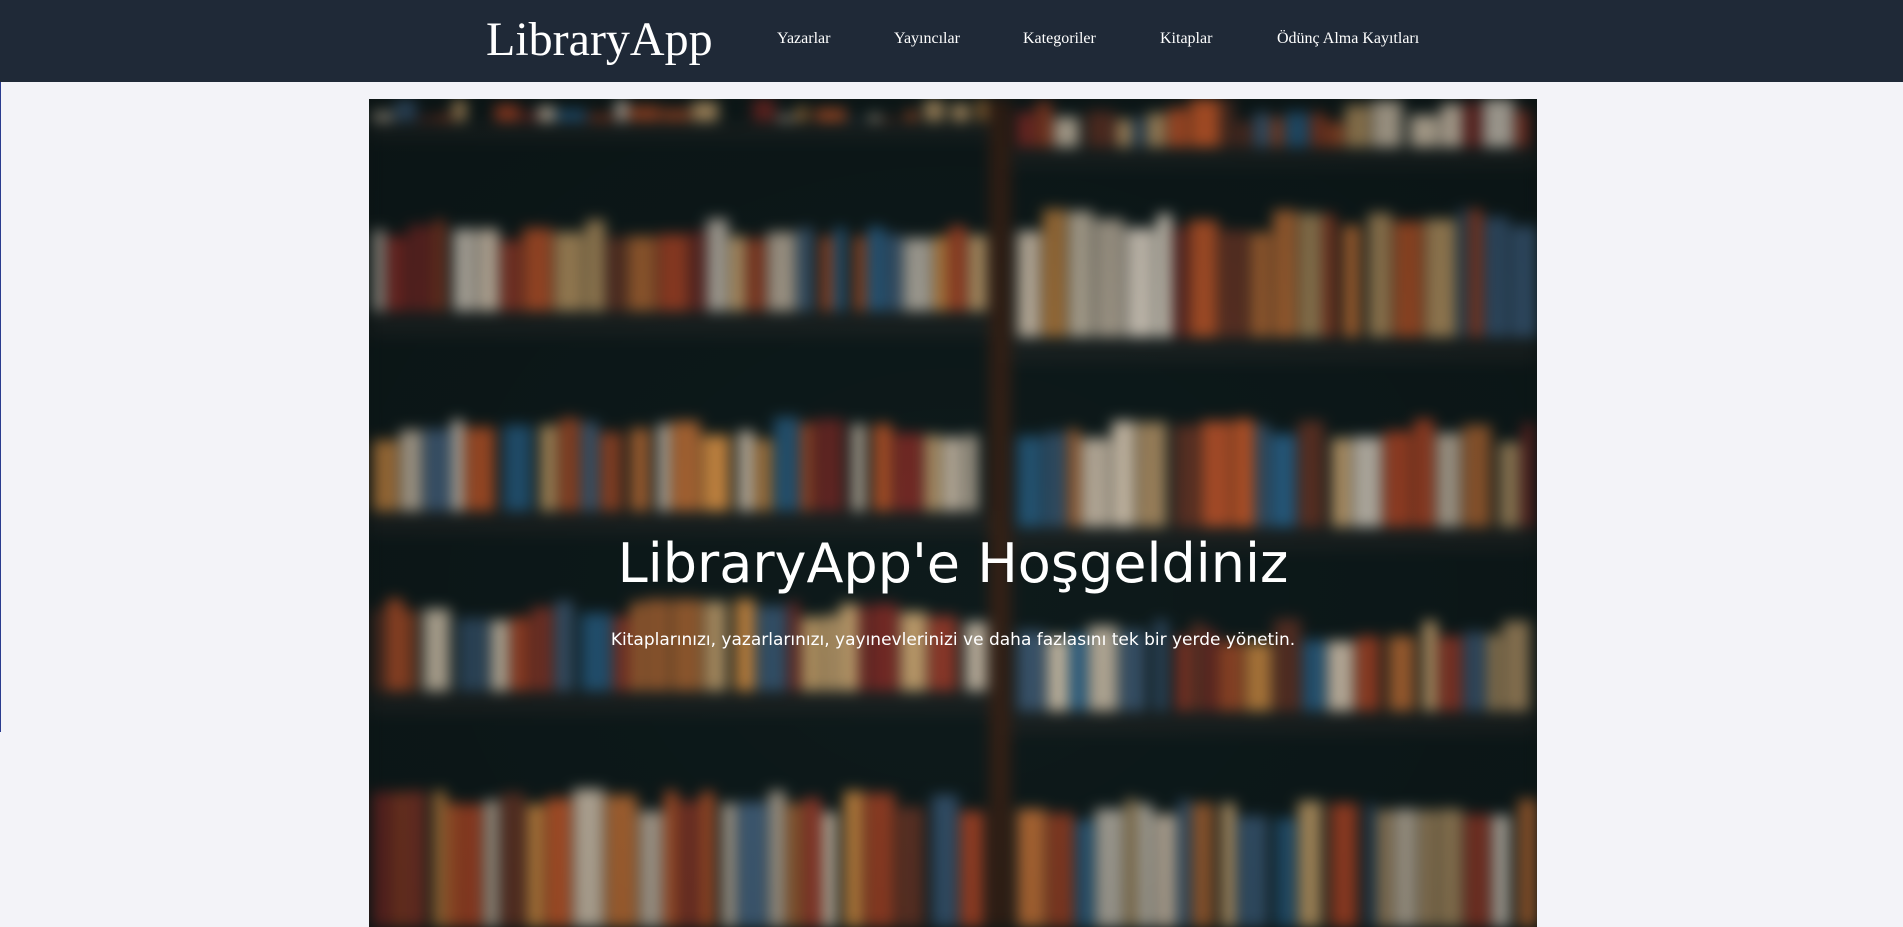  I want to click on nav-link-borrow-records: Ödünç Alma Kayıtları, so click(1348, 39).